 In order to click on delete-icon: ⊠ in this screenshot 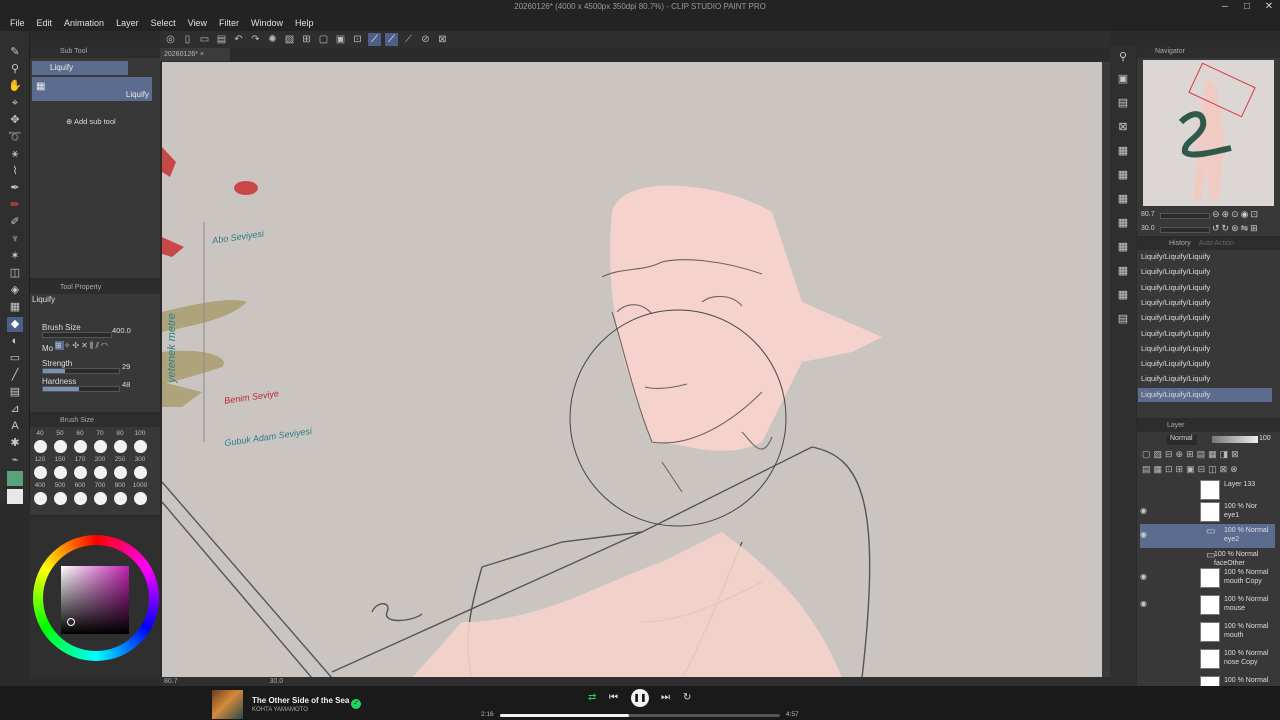, I will do `click(1123, 127)`.